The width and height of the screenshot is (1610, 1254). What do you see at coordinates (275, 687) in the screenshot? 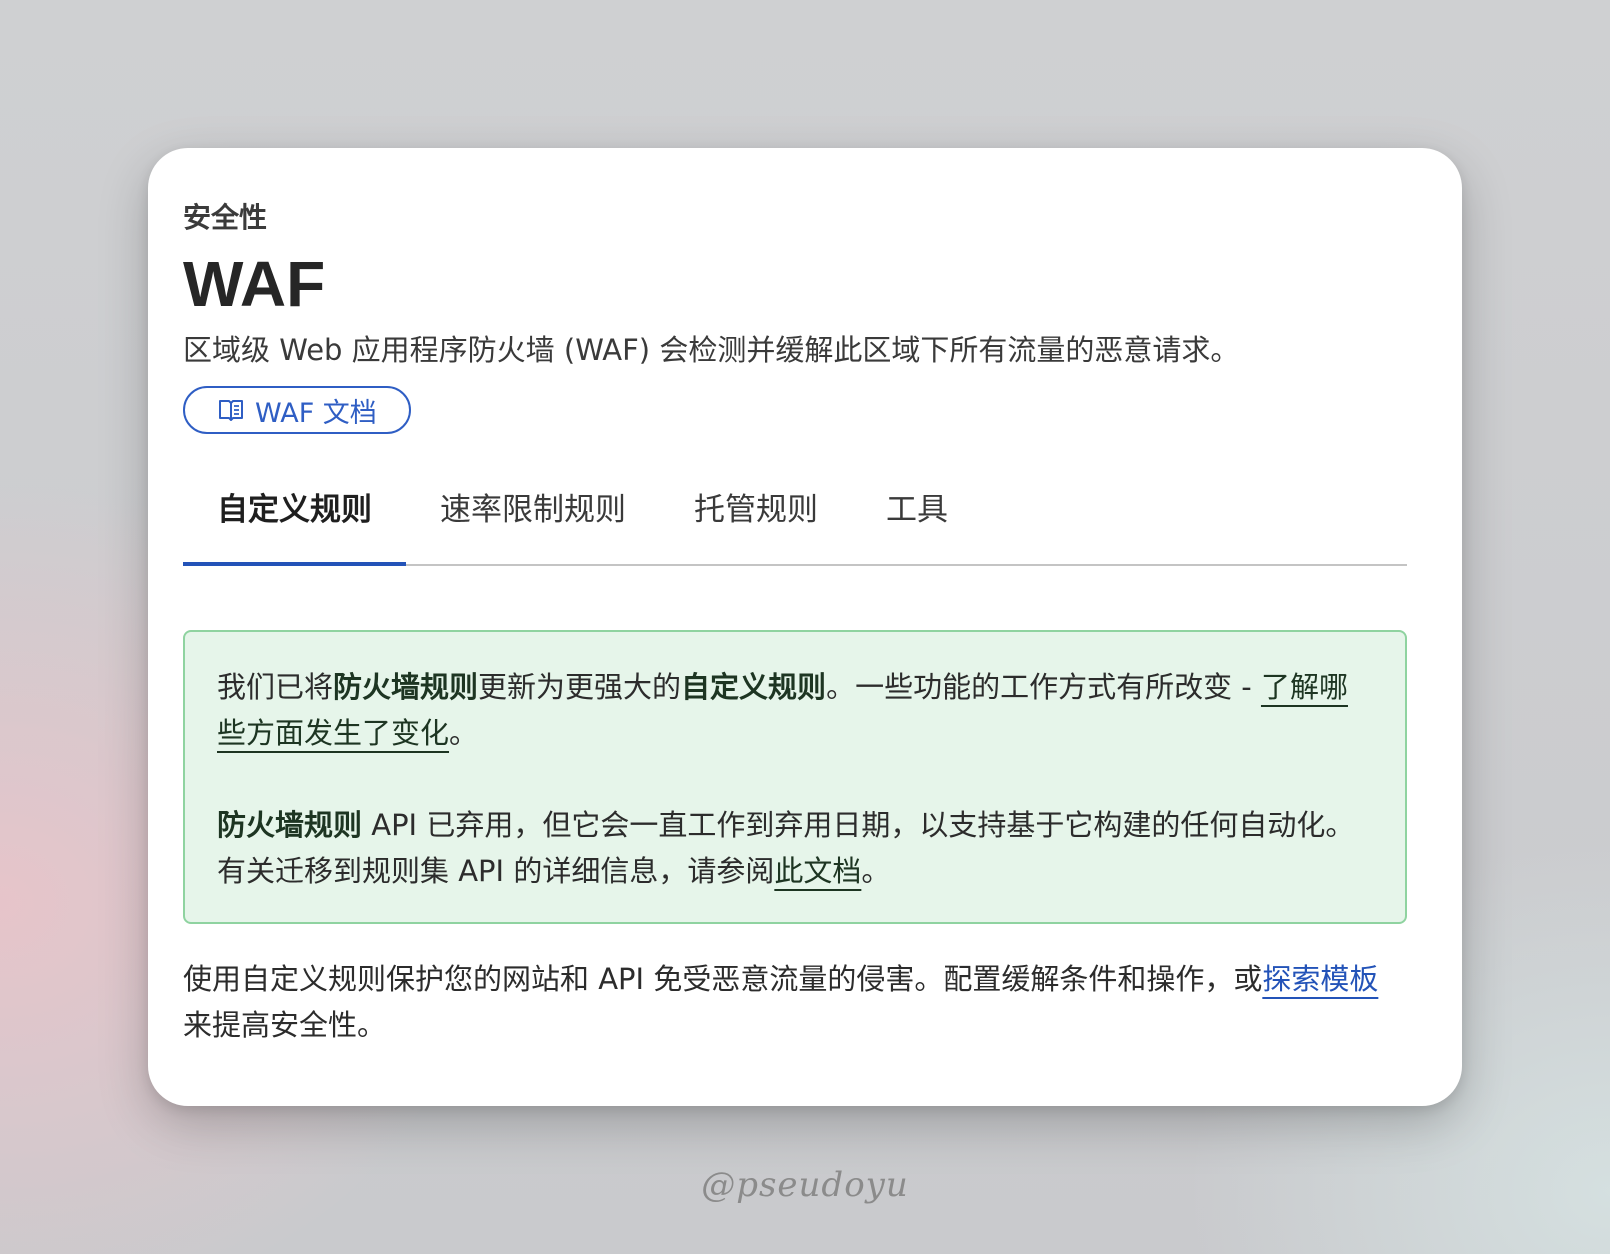
I see `notice-text: 我们已将` at bounding box center [275, 687].